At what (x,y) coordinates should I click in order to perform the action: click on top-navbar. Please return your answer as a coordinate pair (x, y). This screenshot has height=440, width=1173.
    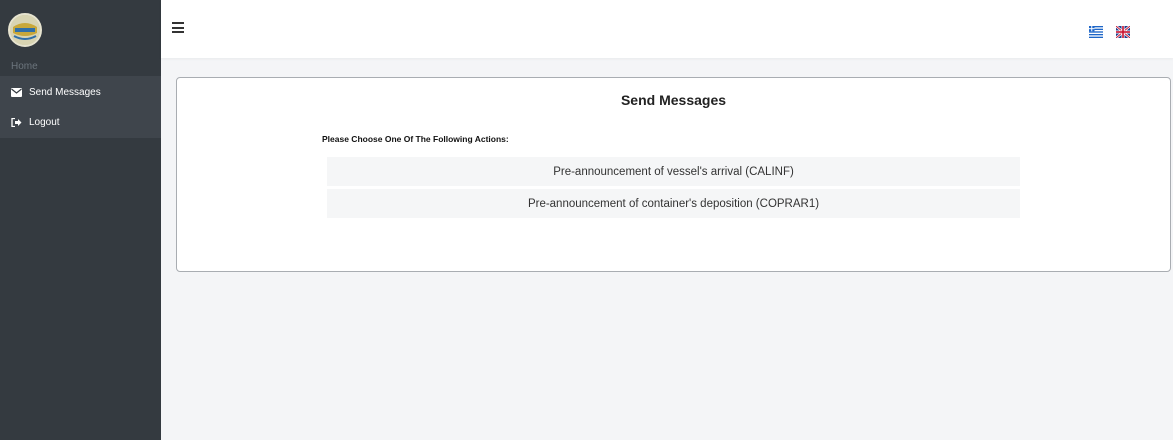
    Looking at the image, I should click on (667, 29).